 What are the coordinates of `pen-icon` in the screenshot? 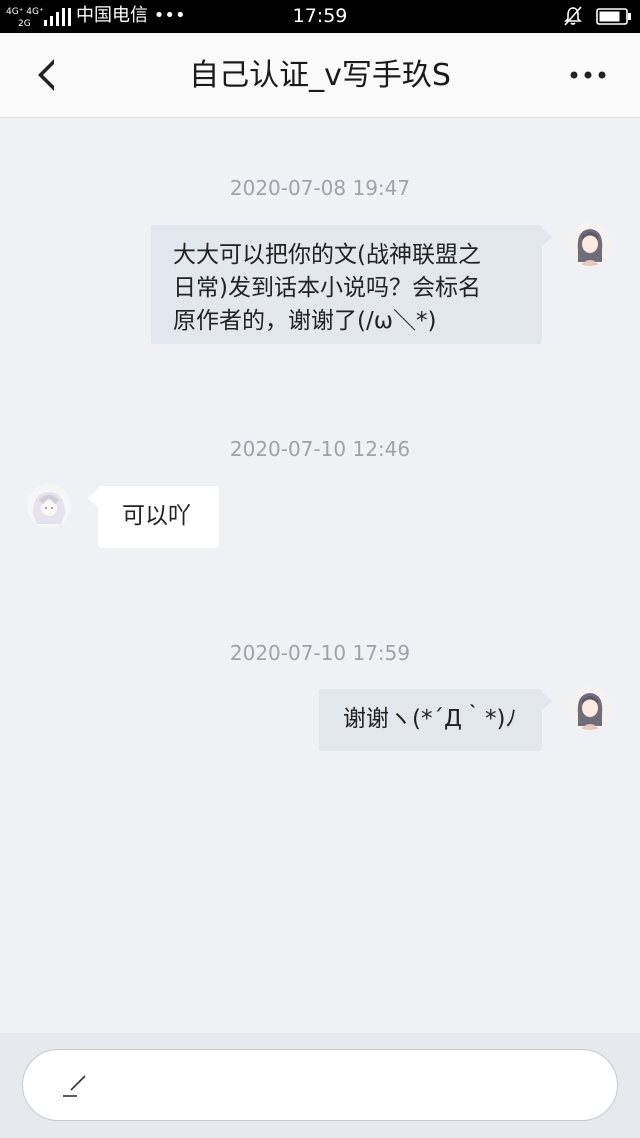 It's located at (74, 1086).